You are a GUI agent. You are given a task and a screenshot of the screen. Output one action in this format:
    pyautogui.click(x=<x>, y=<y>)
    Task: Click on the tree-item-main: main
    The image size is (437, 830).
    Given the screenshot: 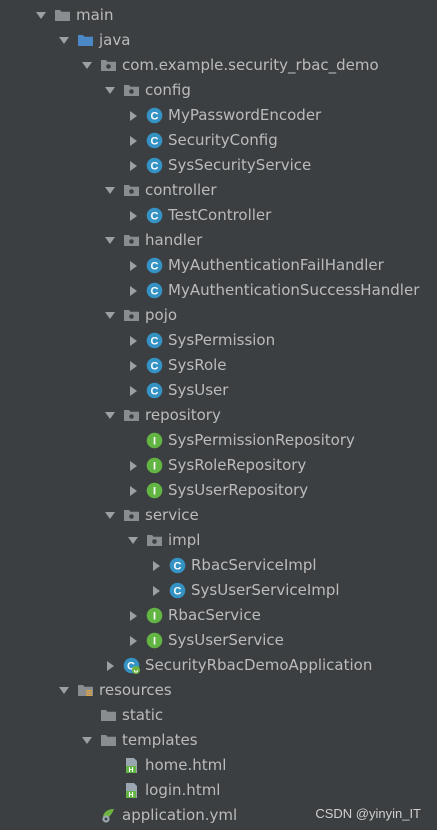 What is the action you would take?
    pyautogui.click(x=218, y=15)
    